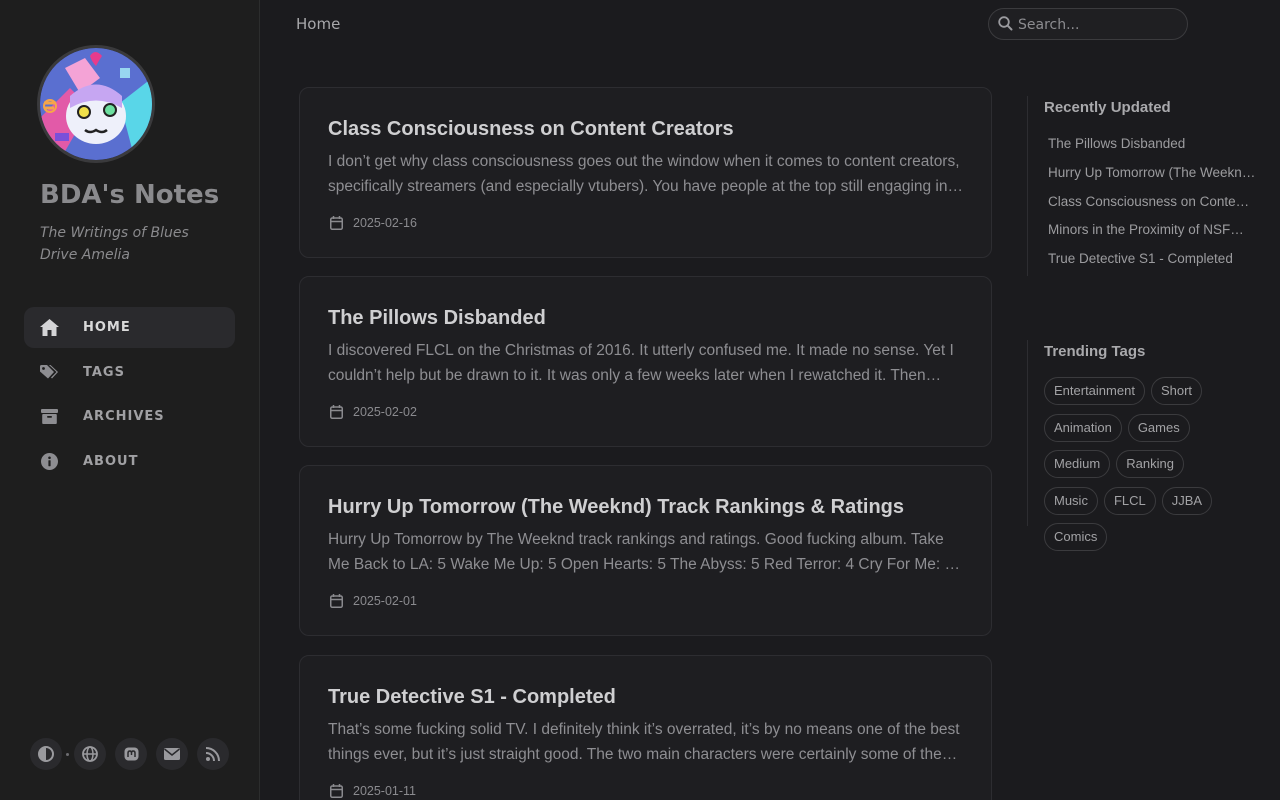 The image size is (1280, 800). Describe the element at coordinates (1107, 107) in the screenshot. I see `panel-heading: Recently Updated` at that location.